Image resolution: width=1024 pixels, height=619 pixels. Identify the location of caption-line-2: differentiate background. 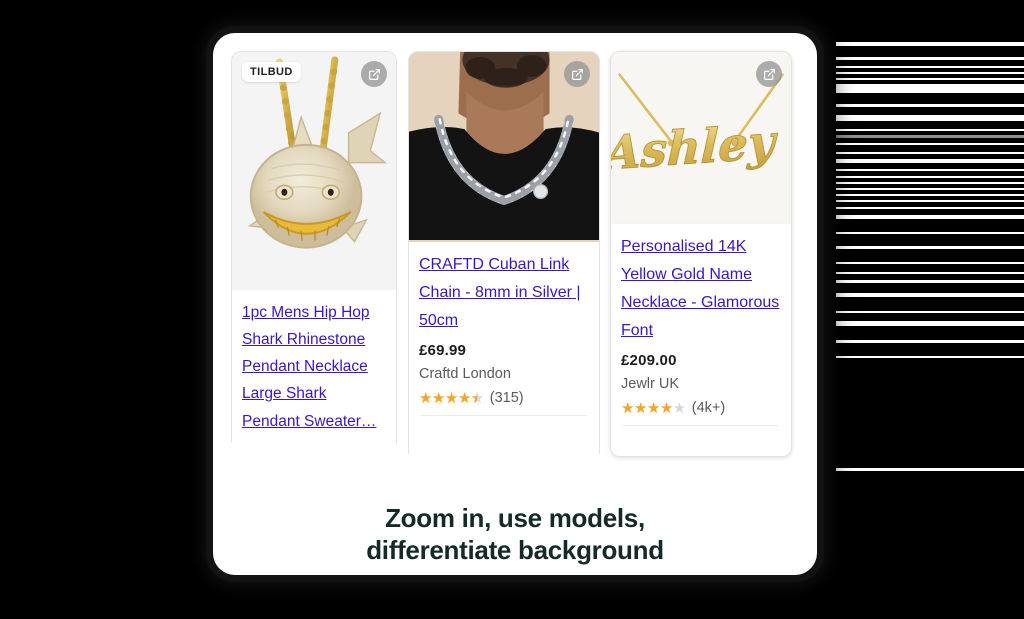
(515, 549).